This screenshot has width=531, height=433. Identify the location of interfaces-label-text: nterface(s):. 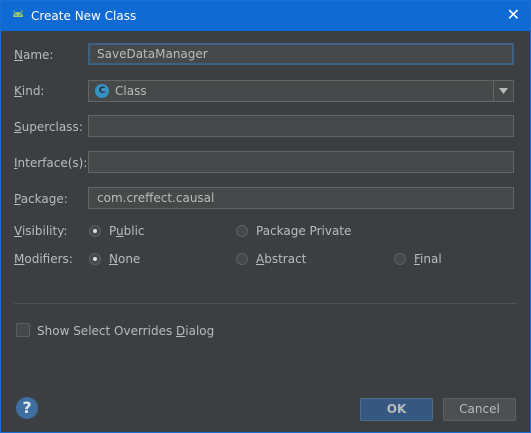
(52, 163).